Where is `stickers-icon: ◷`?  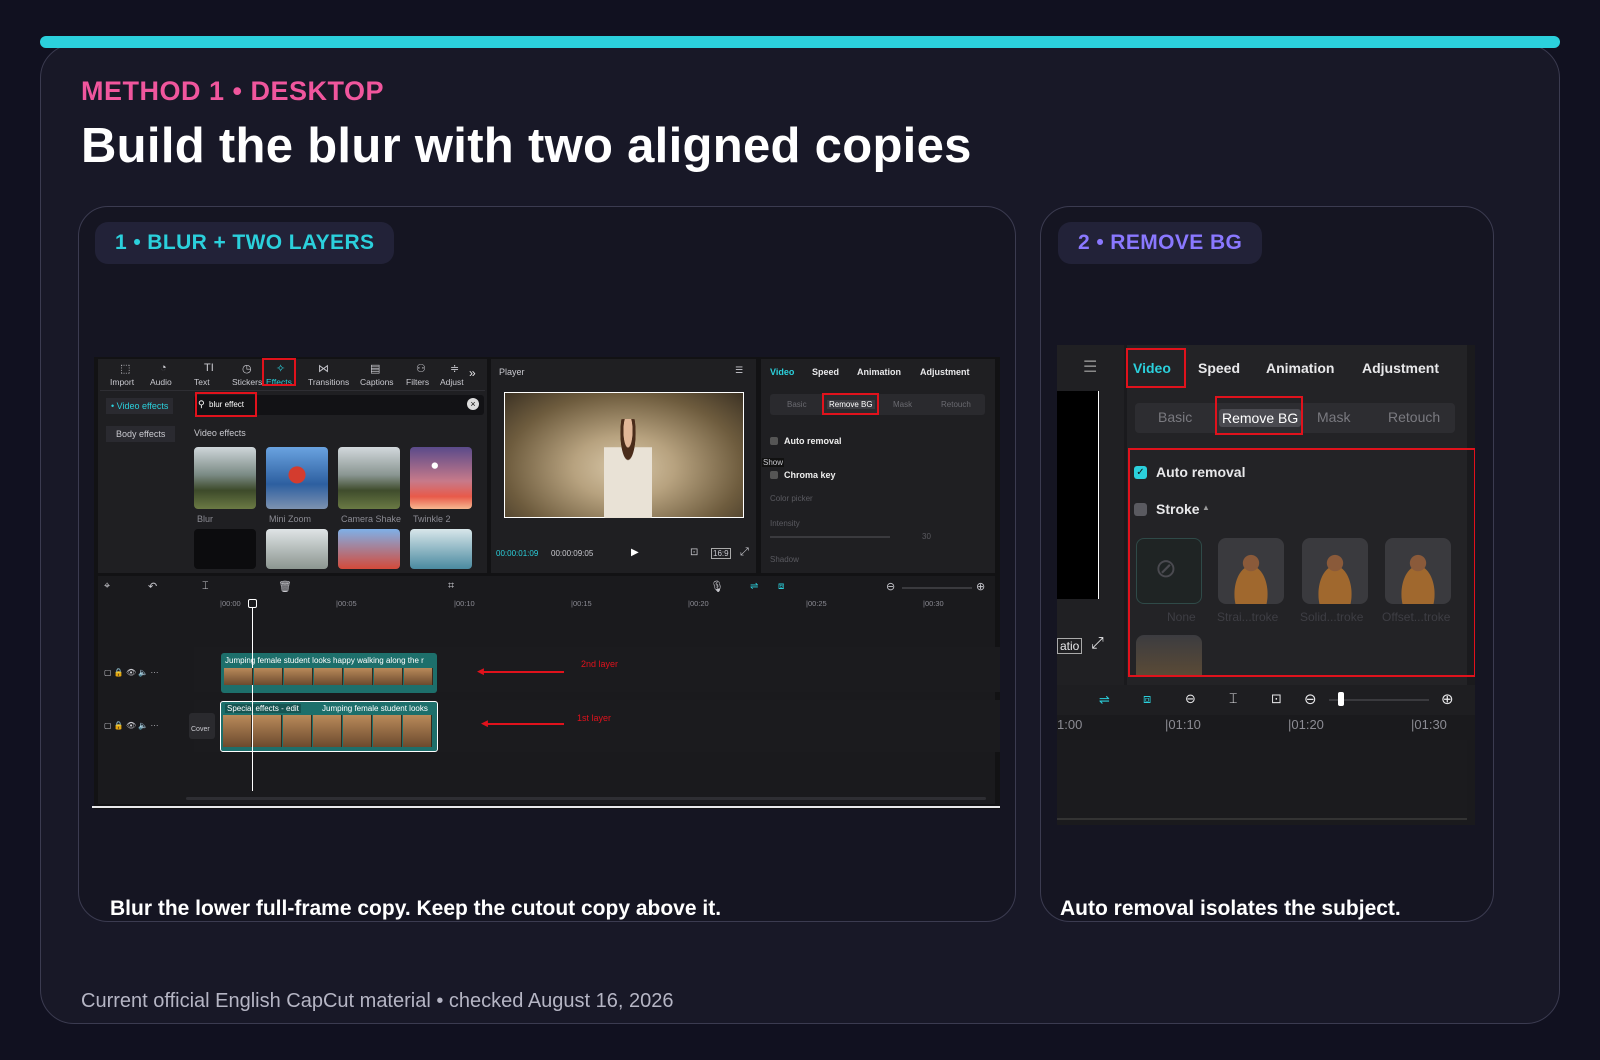 stickers-icon: ◷ is located at coordinates (247, 369).